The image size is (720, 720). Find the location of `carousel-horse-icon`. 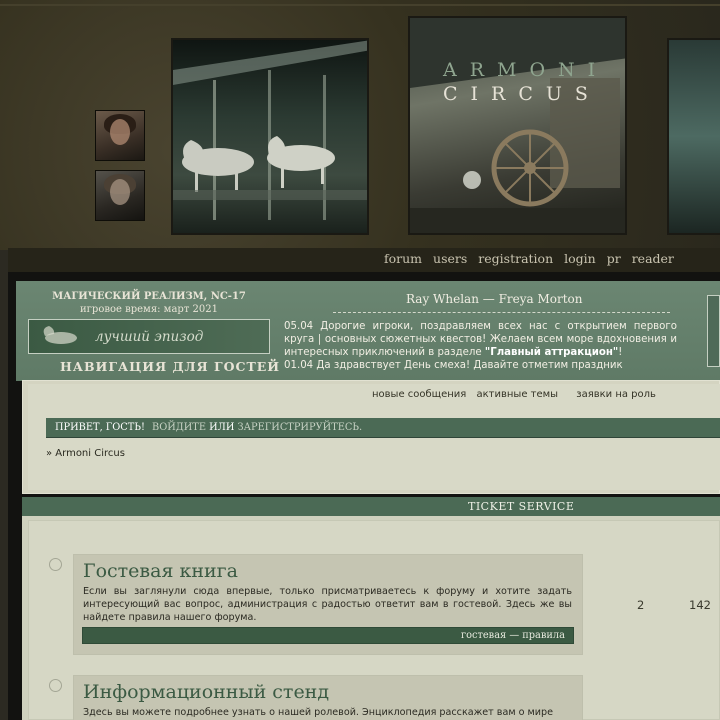

carousel-horse-icon is located at coordinates (60, 335).